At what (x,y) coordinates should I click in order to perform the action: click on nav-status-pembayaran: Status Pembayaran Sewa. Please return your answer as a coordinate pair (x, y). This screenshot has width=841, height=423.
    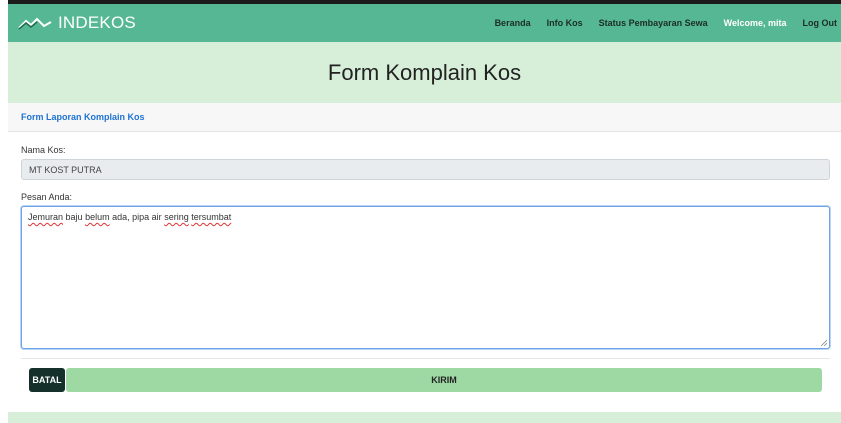
    Looking at the image, I should click on (653, 23).